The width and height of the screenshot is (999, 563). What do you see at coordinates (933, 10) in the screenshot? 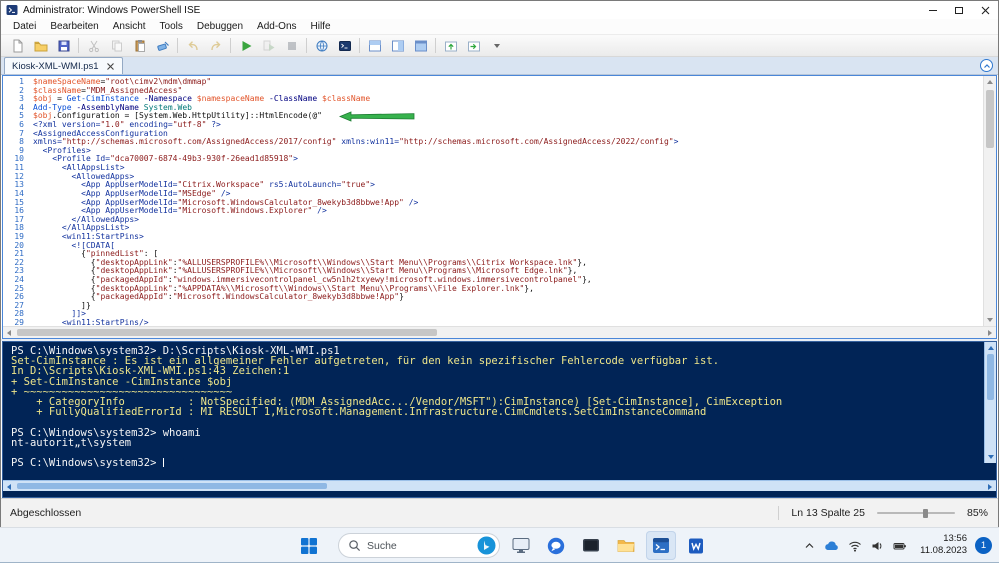
I see `minimize-button` at bounding box center [933, 10].